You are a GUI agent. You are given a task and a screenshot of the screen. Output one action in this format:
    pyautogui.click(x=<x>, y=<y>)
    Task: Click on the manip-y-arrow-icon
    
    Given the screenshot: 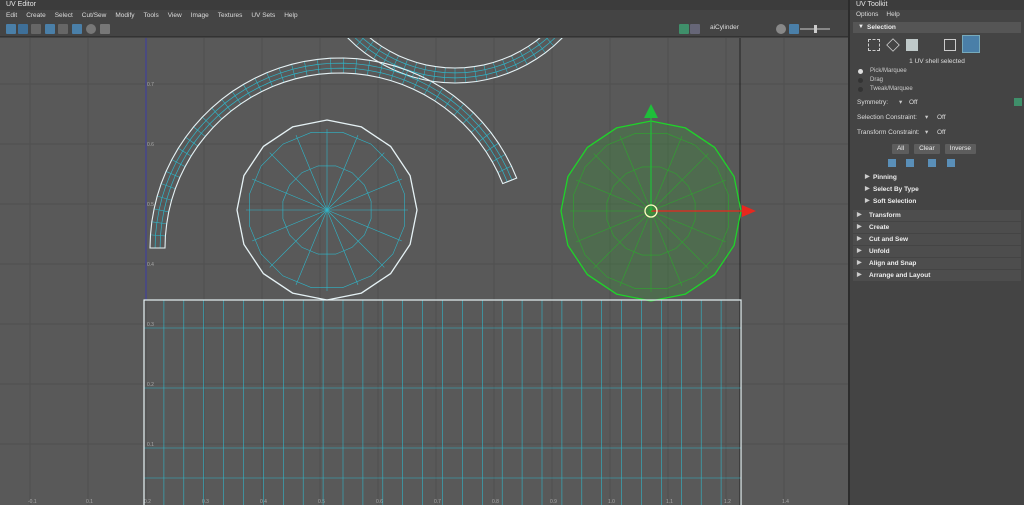 What is the action you would take?
    pyautogui.click(x=651, y=111)
    